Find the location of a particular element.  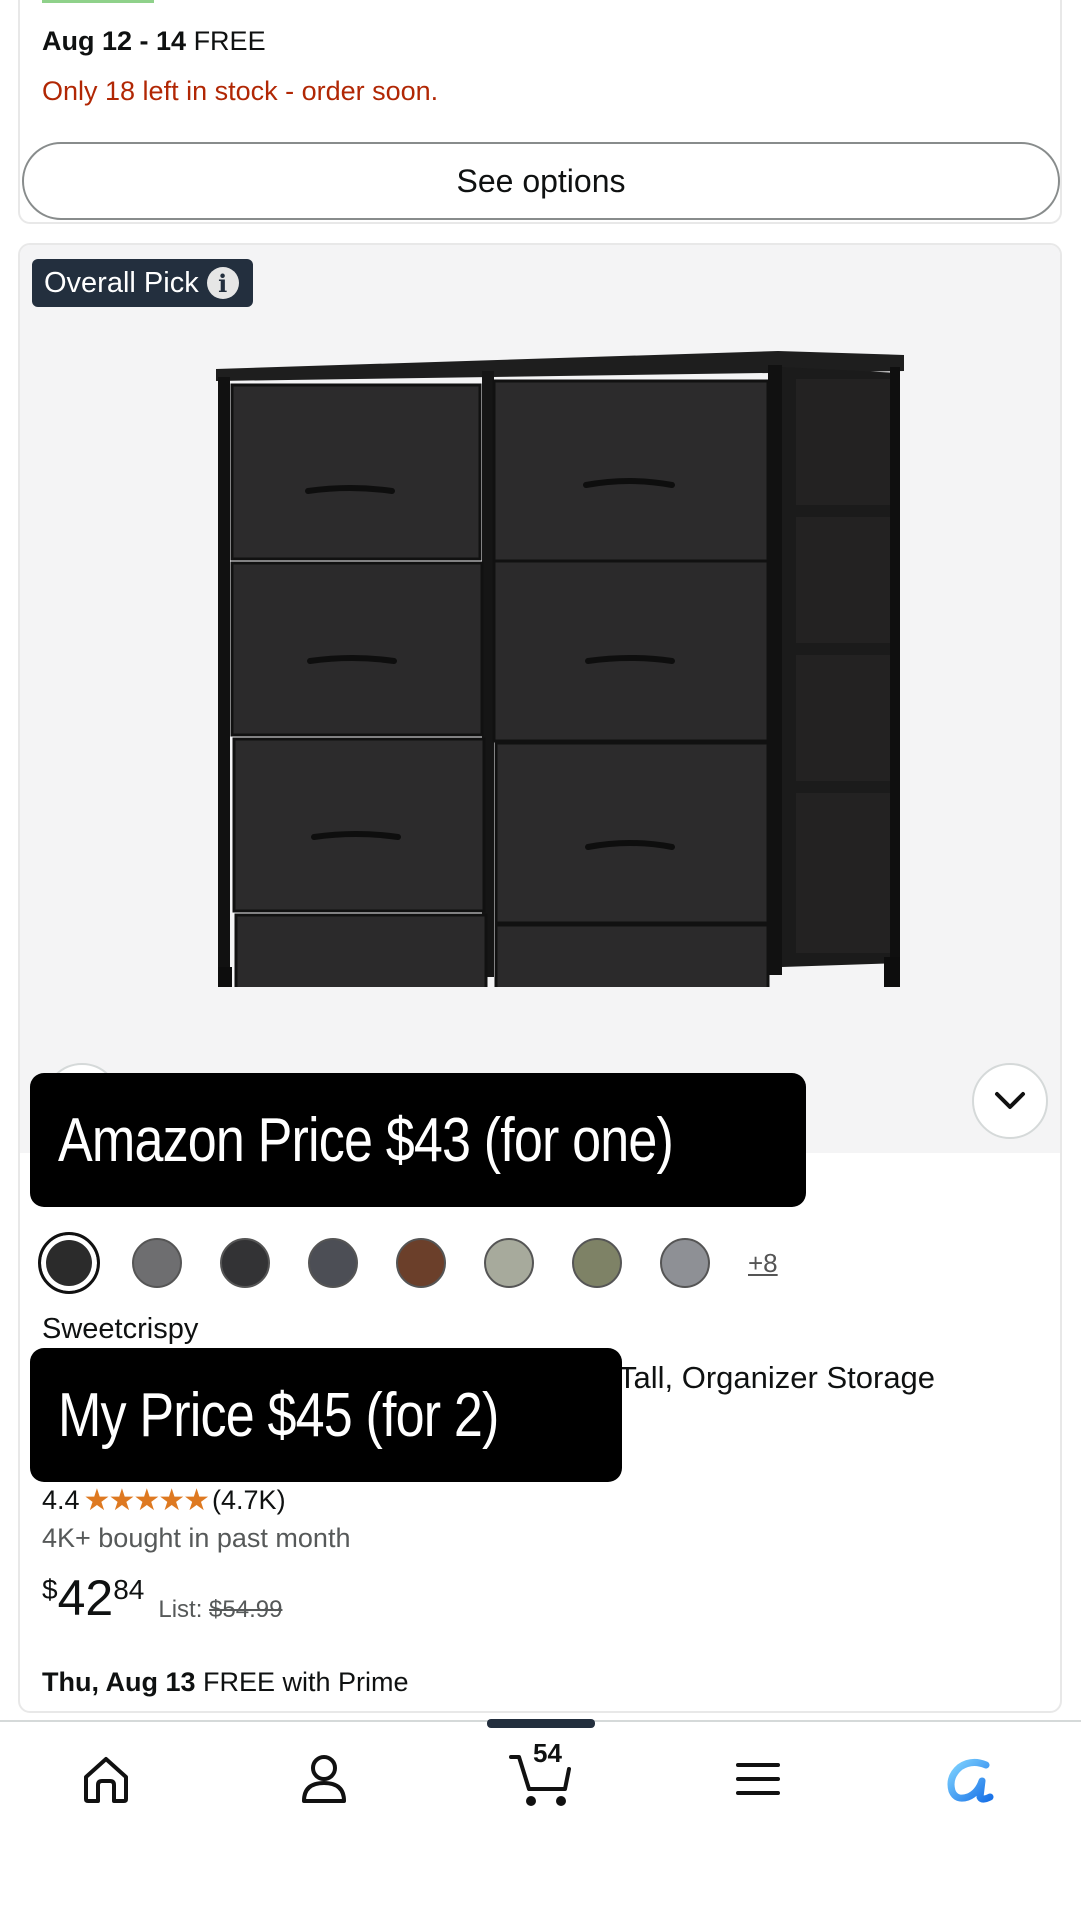

chevron-down-icon is located at coordinates (1010, 1100).